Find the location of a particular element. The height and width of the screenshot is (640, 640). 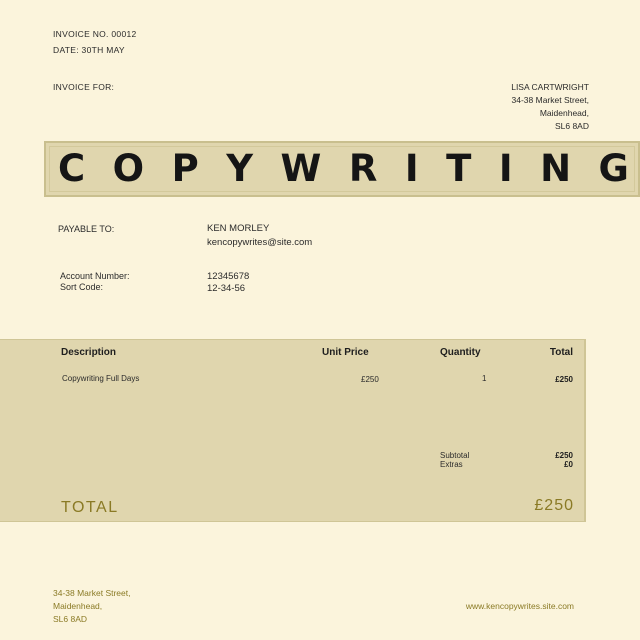

footer-postcode: SL6 8AD is located at coordinates (70, 619).